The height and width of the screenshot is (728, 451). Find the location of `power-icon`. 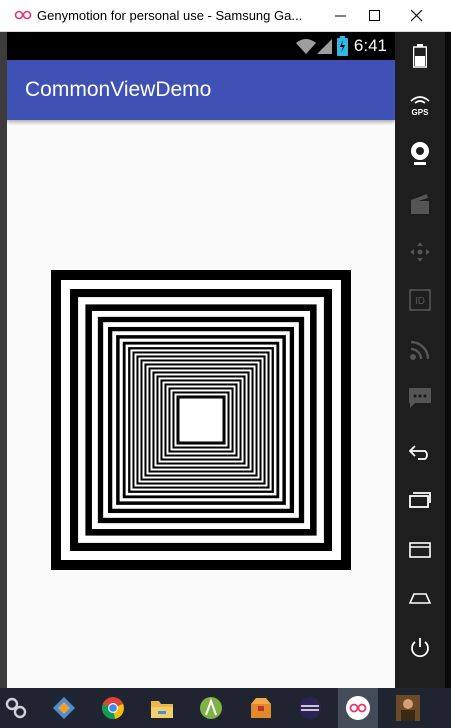

power-icon is located at coordinates (420, 648).